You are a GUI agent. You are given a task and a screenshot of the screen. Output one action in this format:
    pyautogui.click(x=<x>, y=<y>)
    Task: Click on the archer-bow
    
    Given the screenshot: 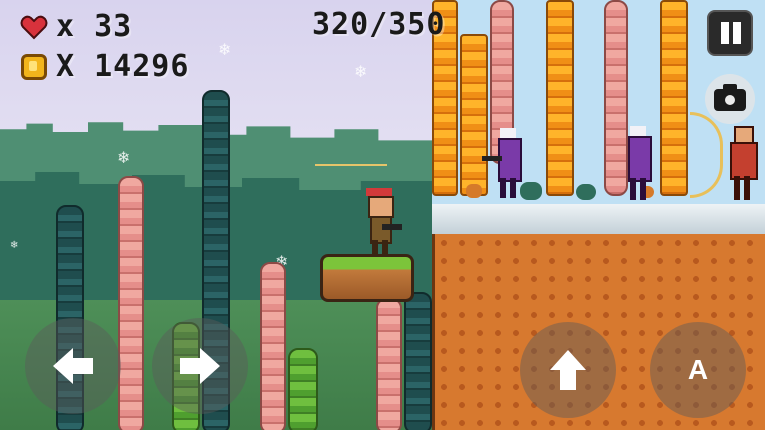 What is the action you would take?
    pyautogui.click(x=706, y=155)
    